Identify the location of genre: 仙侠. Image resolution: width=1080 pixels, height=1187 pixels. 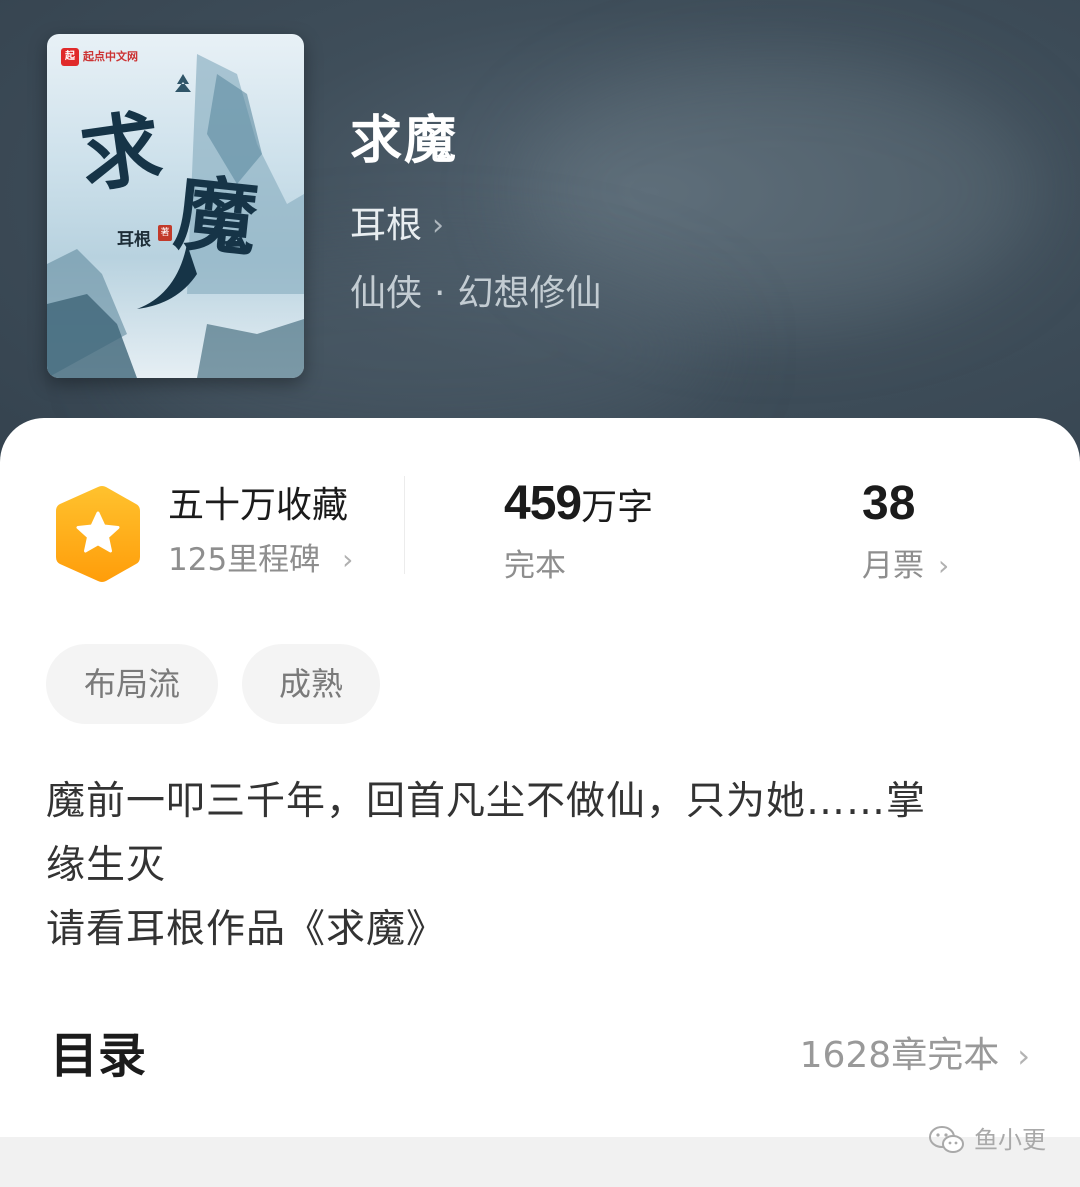
(386, 293).